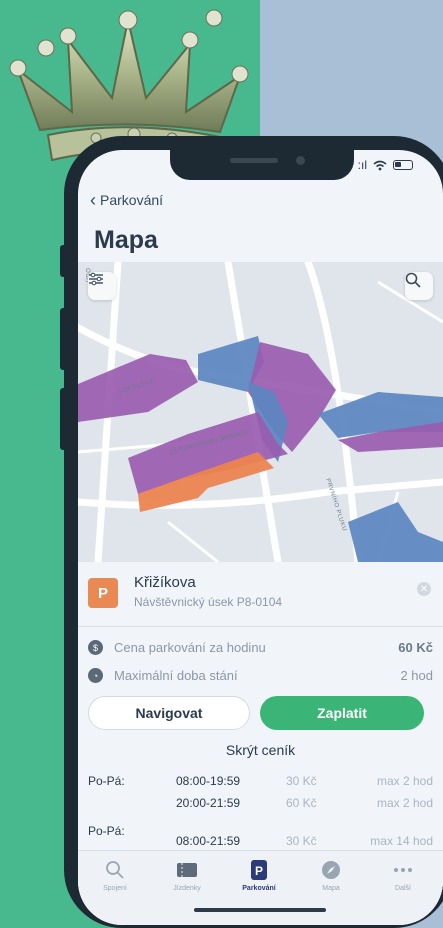 The image size is (443, 928). What do you see at coordinates (260, 750) in the screenshot?
I see `toggle-tariff-button: Skrýt ceník` at bounding box center [260, 750].